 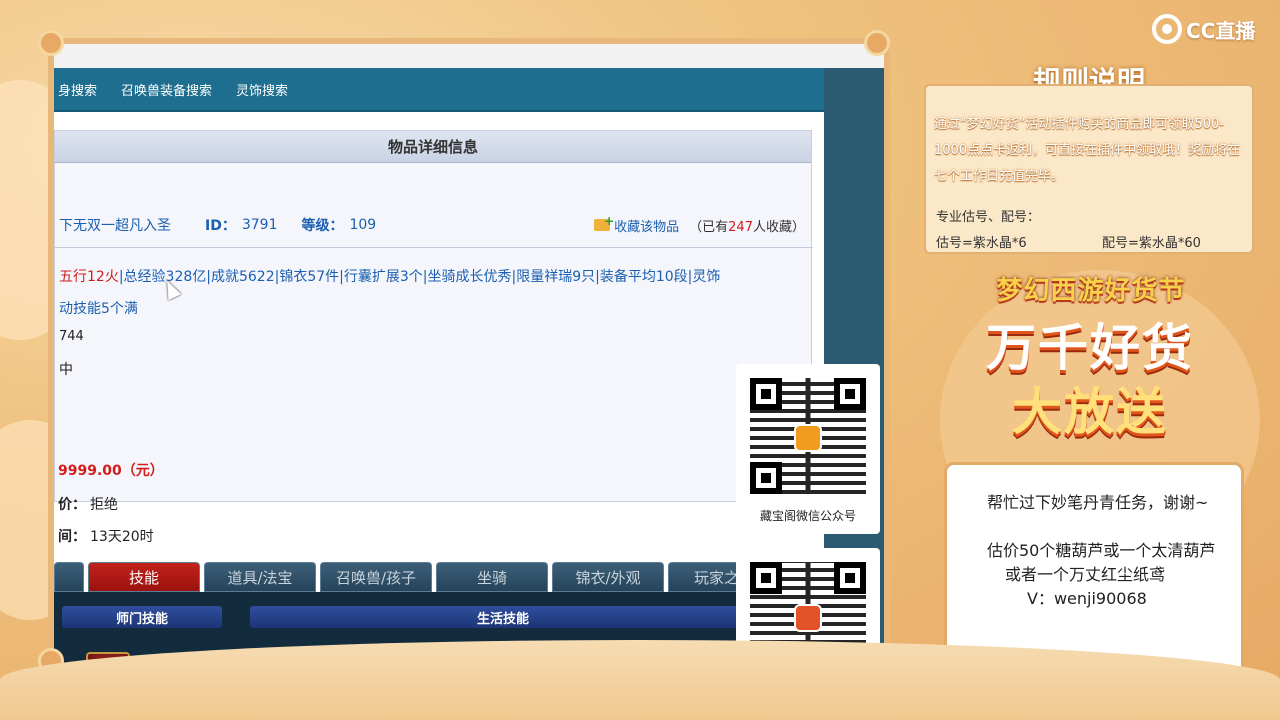 I want to click on promo-banner: 梦幻西游好货节 万千好货 大放送, so click(x=1090, y=363).